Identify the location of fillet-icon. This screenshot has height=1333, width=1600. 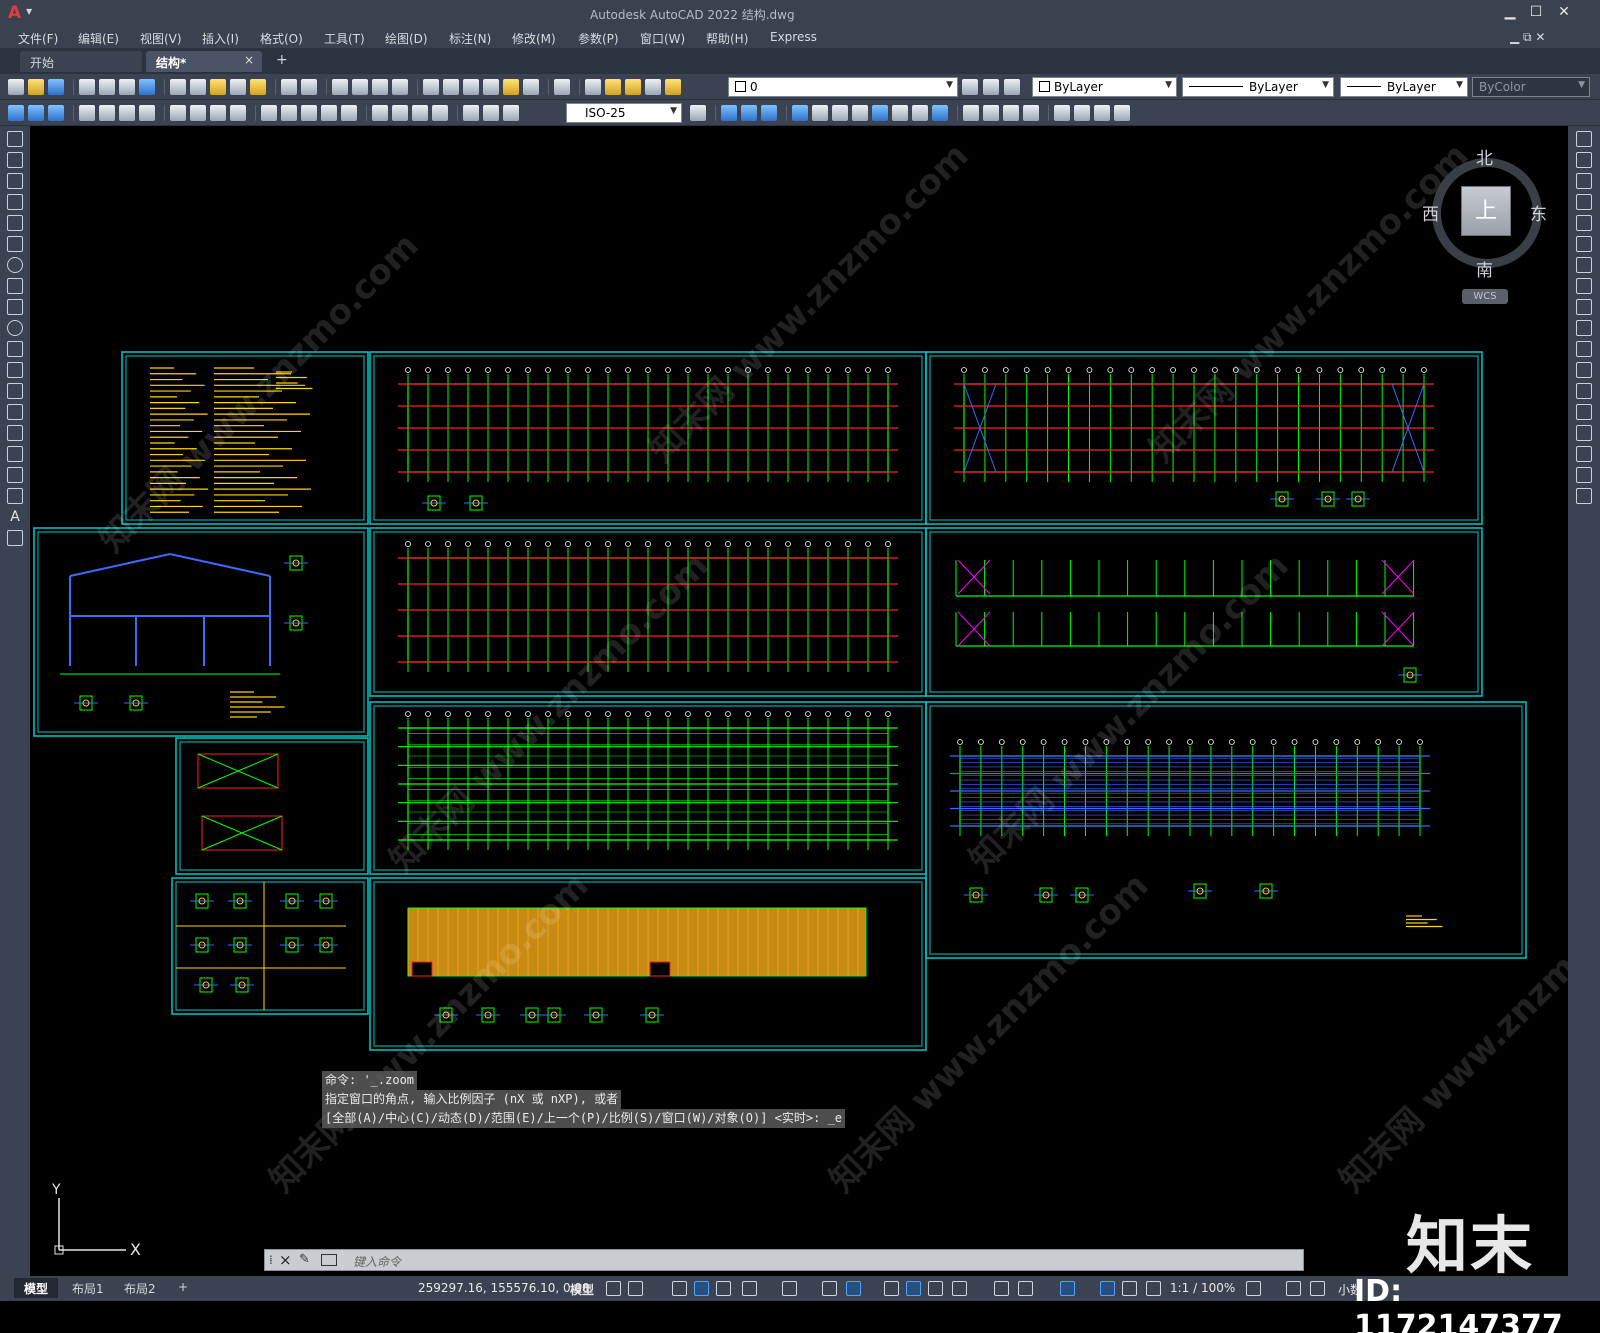
(1584, 454).